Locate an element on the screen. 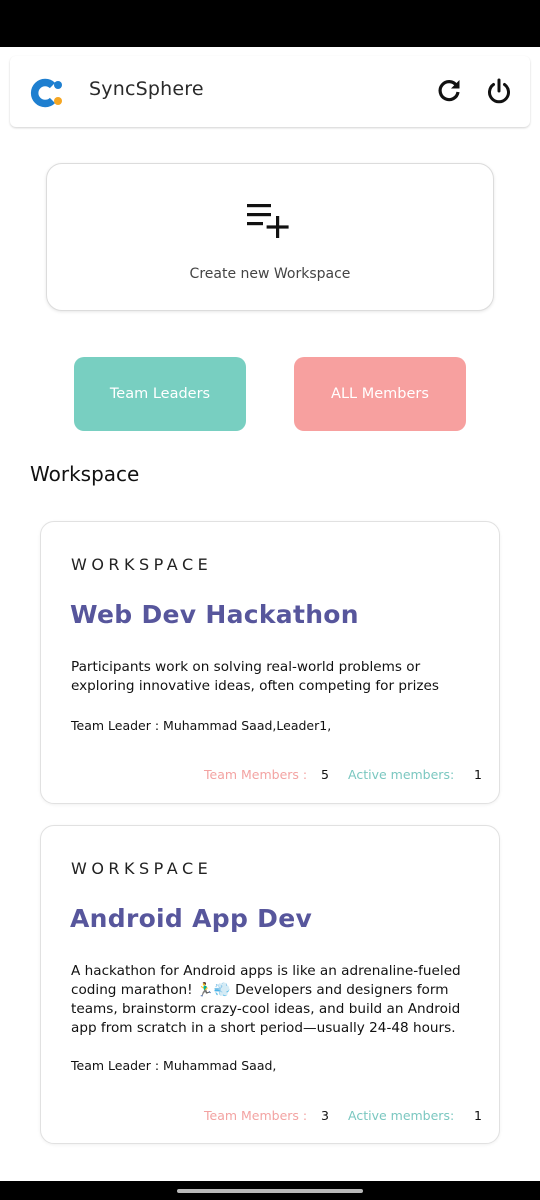 The width and height of the screenshot is (540, 1200). team-leaders-button: Team Leaders is located at coordinates (160, 394).